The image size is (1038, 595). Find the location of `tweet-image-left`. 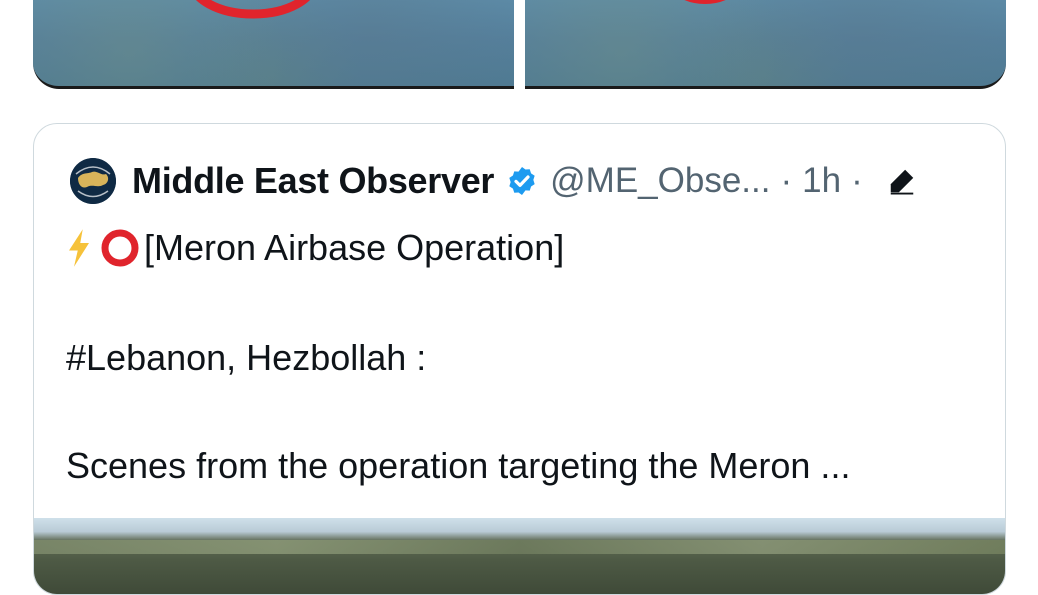

tweet-image-left is located at coordinates (273, 44).